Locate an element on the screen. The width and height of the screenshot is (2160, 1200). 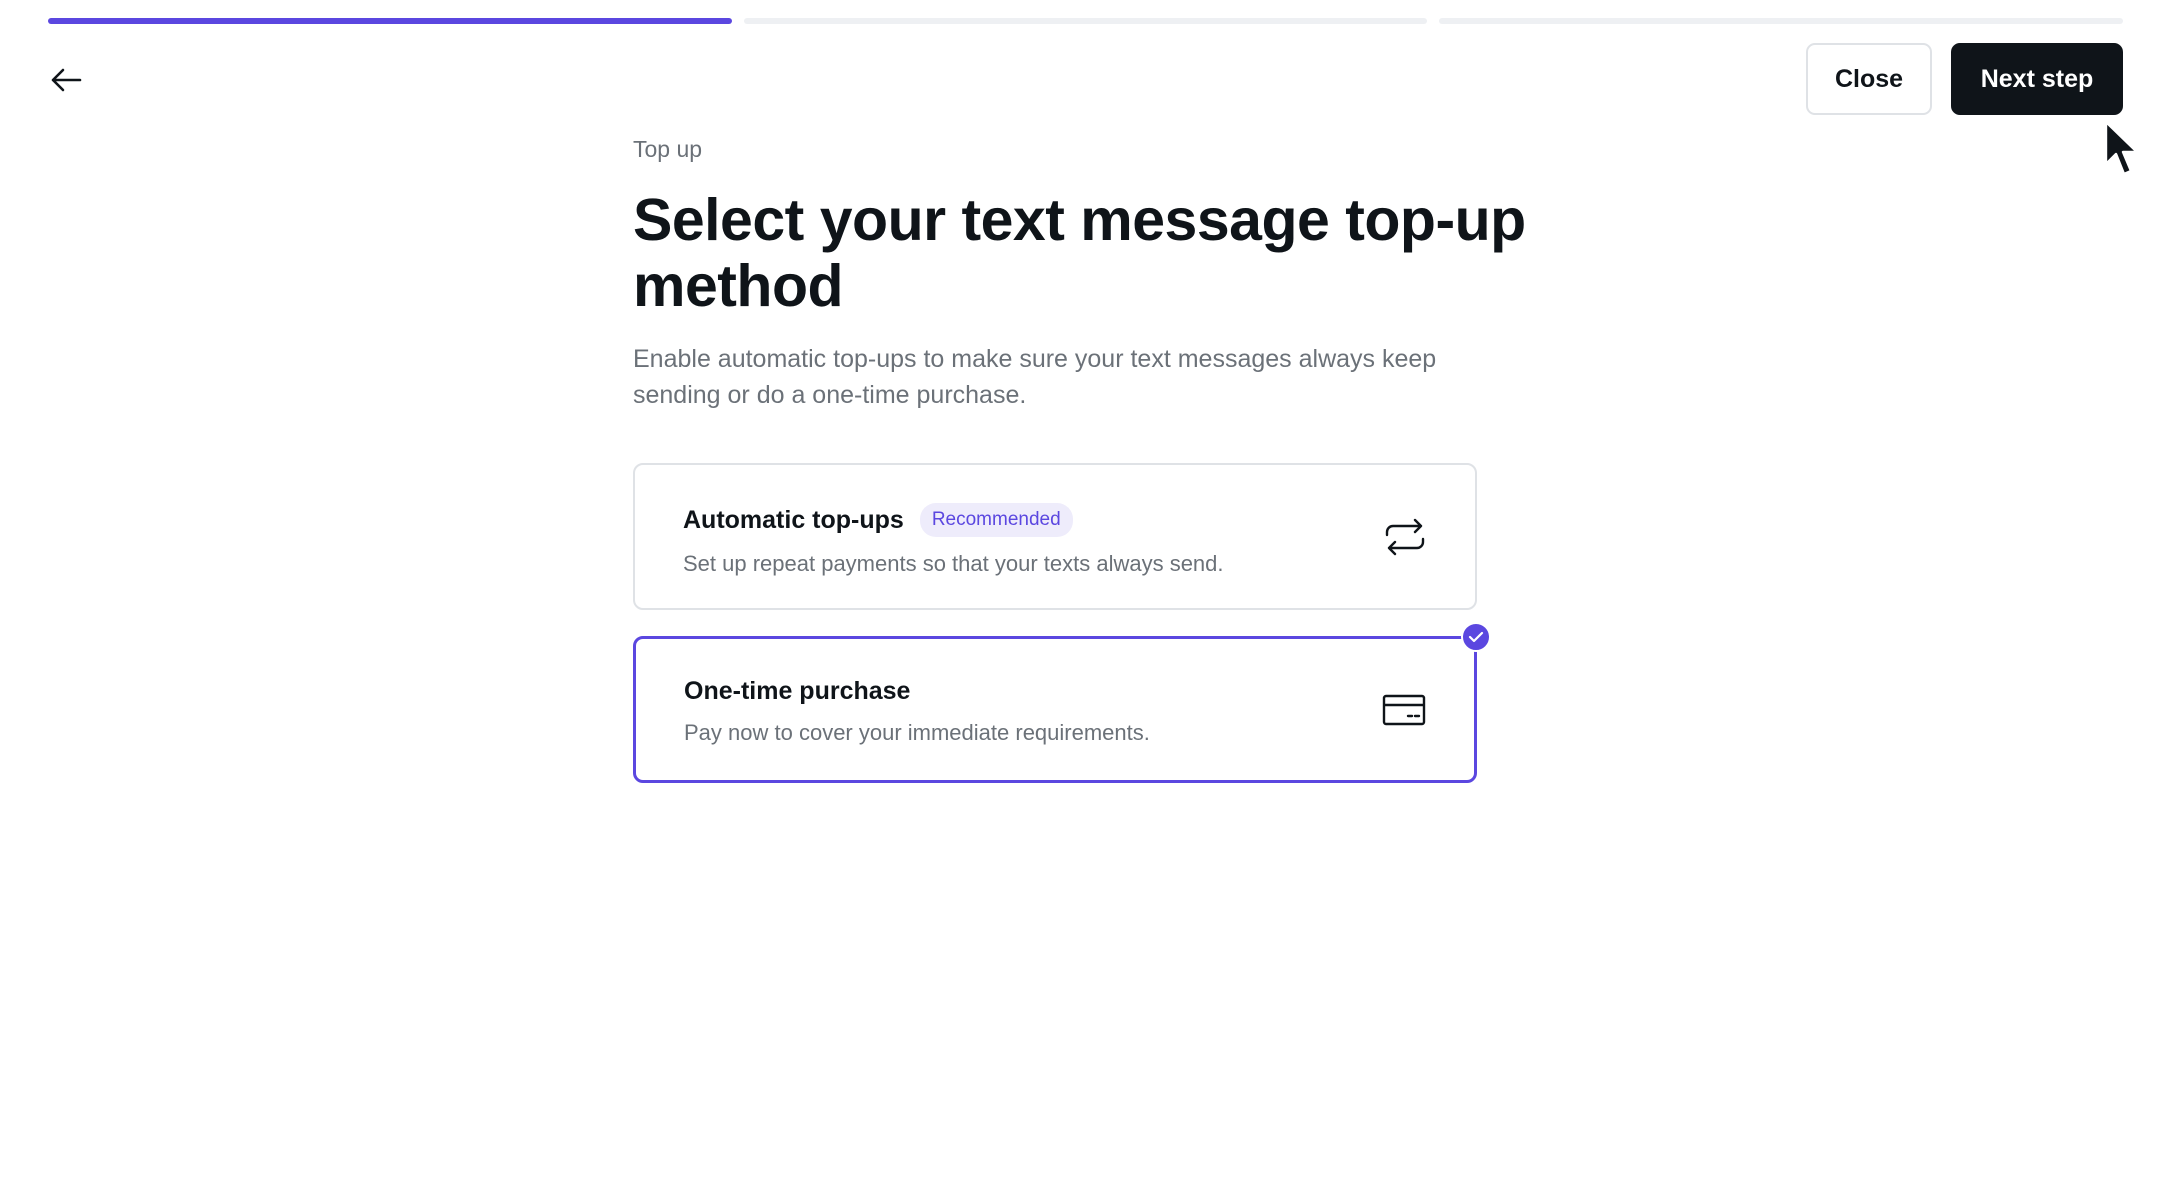
step-progress-bar is located at coordinates (1086, 21).